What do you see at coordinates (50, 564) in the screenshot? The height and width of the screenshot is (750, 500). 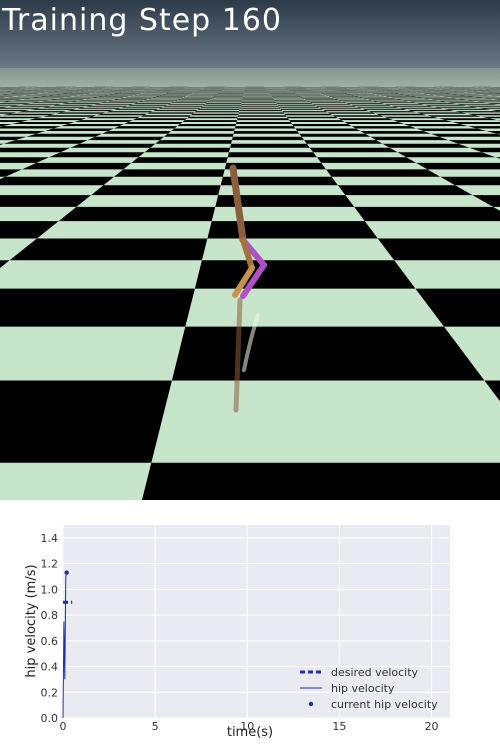 I see `y-tick-label: 1.2` at bounding box center [50, 564].